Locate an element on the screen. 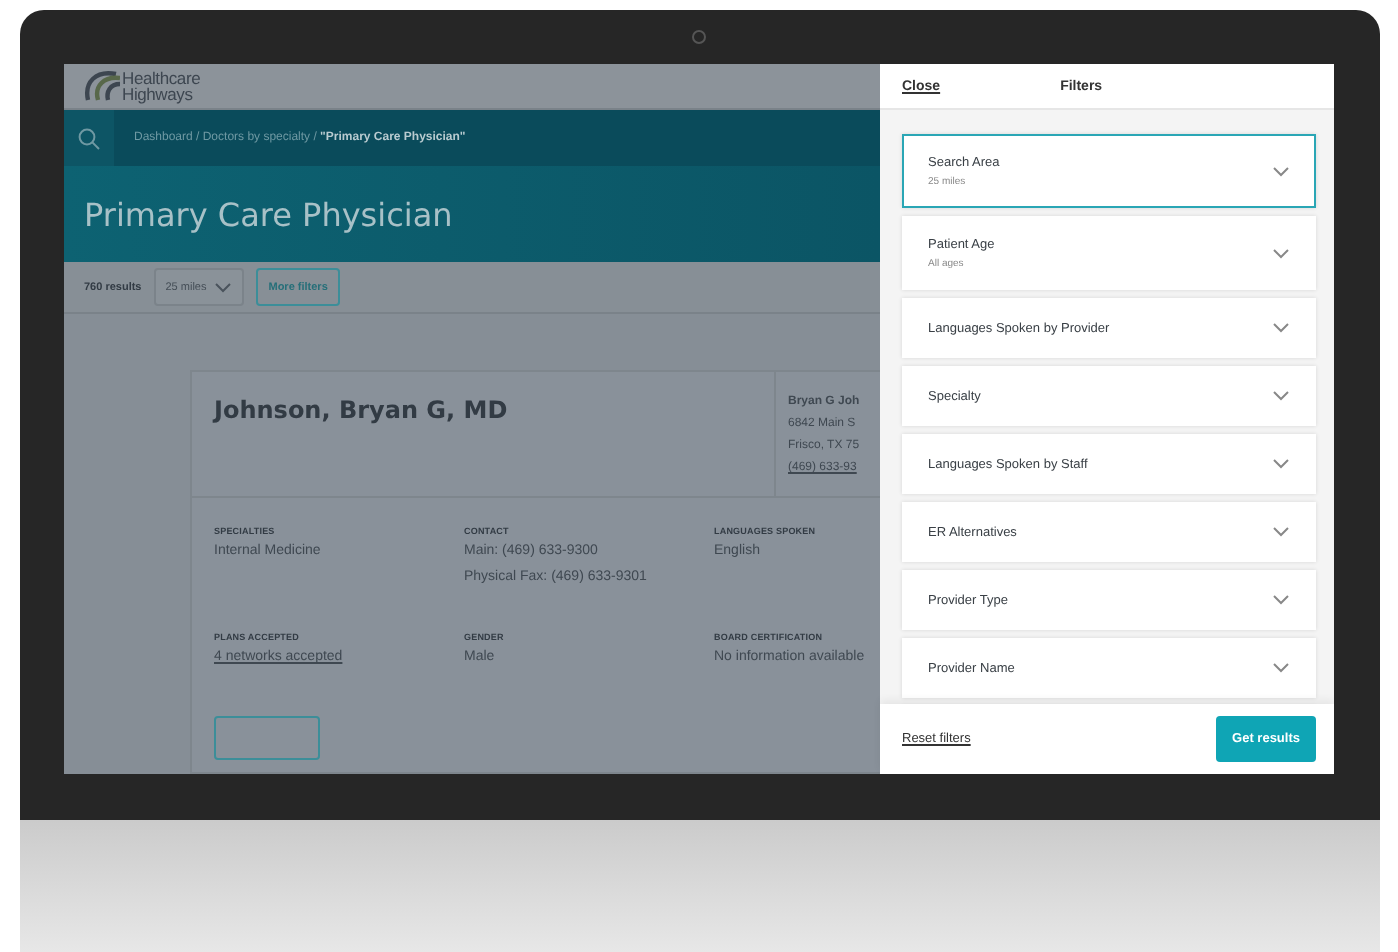 This screenshot has width=1398, height=952. page-title: Primary Care Physician is located at coordinates (268, 214).